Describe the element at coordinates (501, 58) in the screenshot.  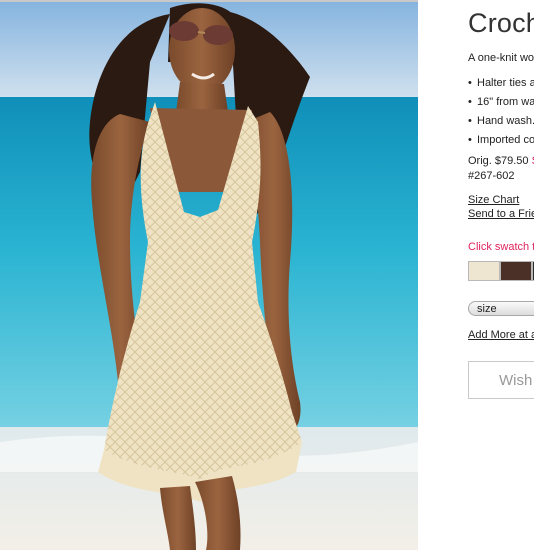
I see `product-description: A one-knit wo` at that location.